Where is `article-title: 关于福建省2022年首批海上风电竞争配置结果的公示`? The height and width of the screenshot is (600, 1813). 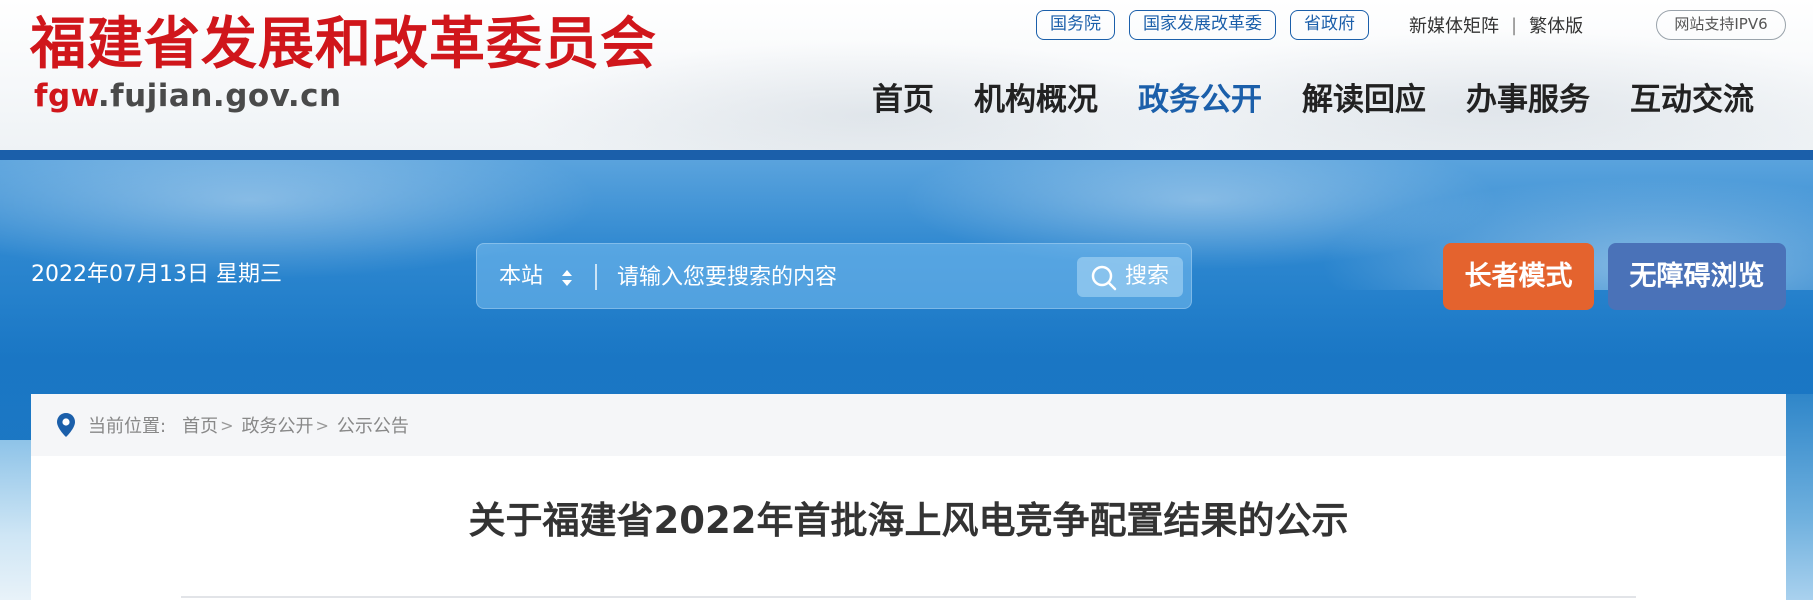
article-title: 关于福建省2022年首批海上风电竞争配置结果的公示 is located at coordinates (908, 520).